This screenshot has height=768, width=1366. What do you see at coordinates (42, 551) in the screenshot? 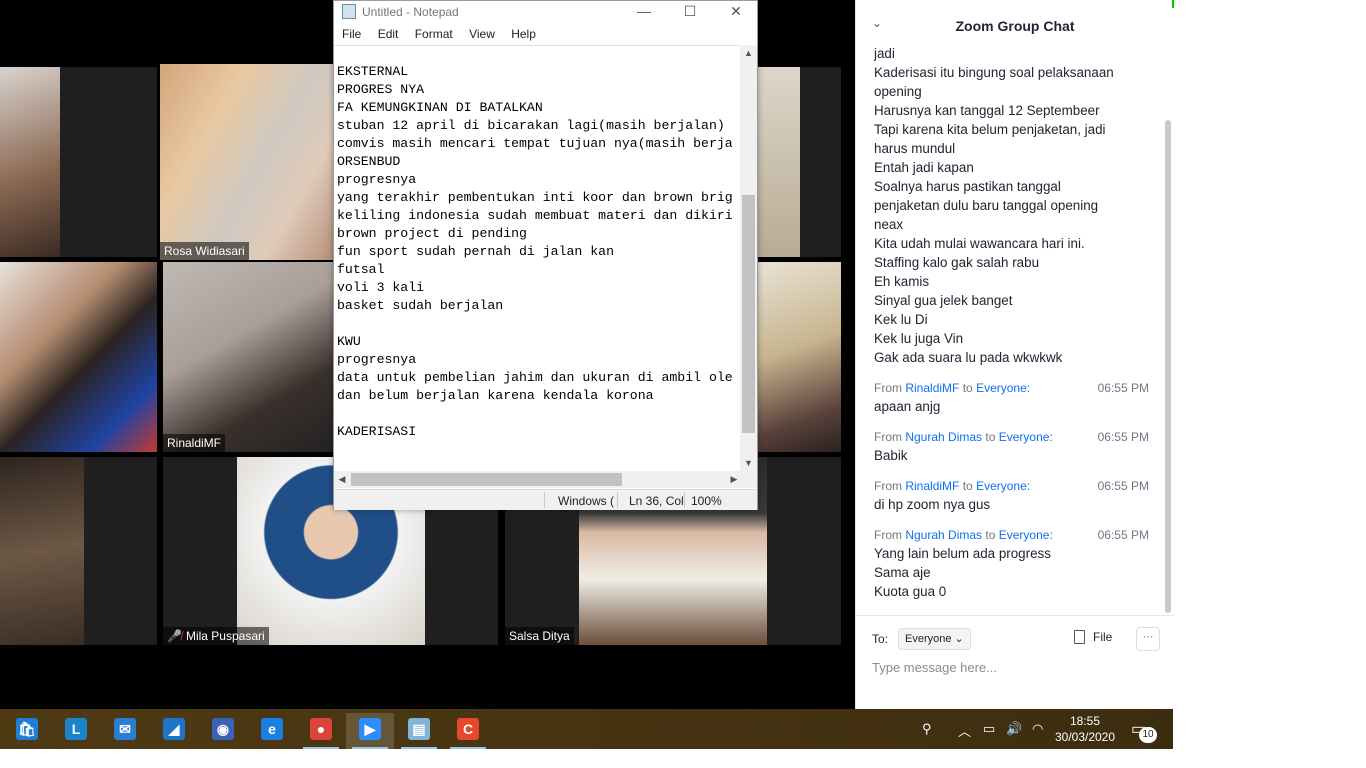
I see `participant-video` at bounding box center [42, 551].